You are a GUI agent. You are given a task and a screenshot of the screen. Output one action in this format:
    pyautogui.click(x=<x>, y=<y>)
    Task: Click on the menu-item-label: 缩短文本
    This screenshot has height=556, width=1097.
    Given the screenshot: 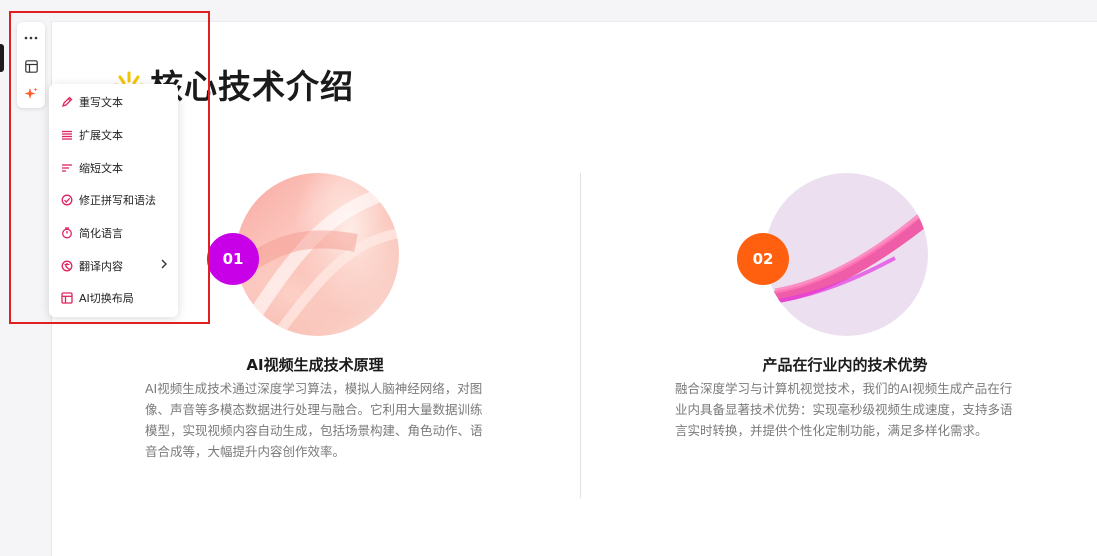 What is the action you would take?
    pyautogui.click(x=101, y=168)
    